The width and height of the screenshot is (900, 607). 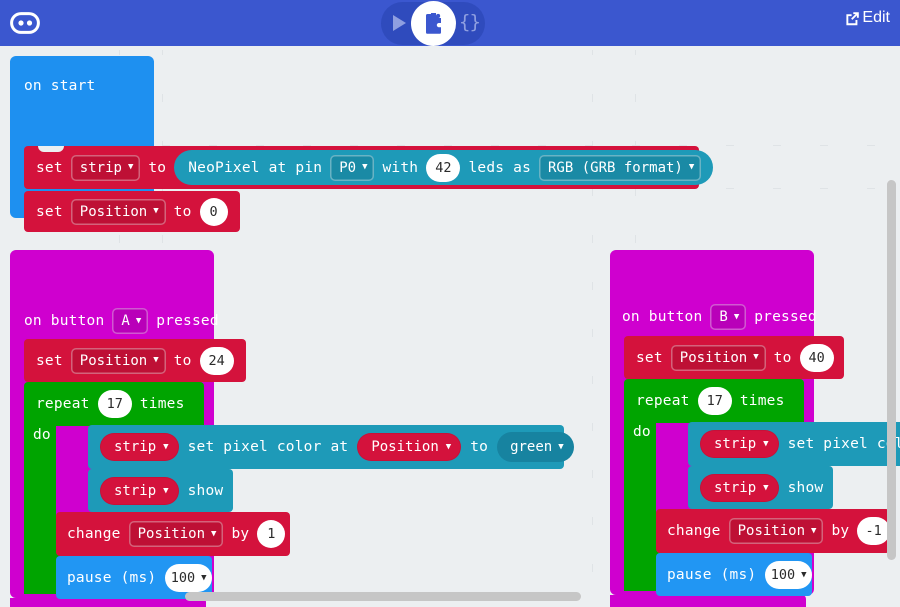 I want to click on change-amount-field: -1, so click(x=873, y=531).